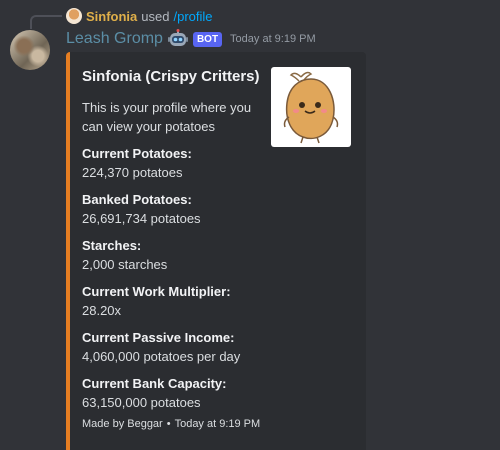  Describe the element at coordinates (125, 264) in the screenshot. I see `field-value: 2,000 starches` at that location.